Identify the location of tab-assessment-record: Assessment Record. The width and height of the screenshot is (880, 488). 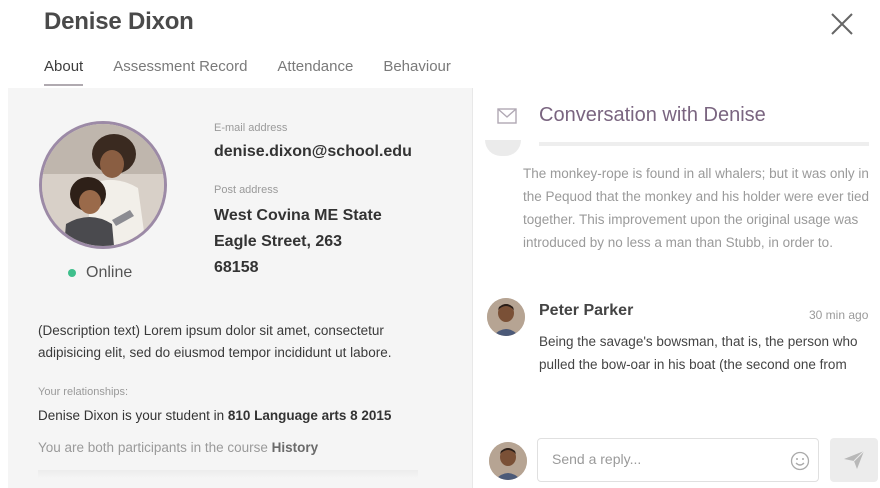
(180, 72).